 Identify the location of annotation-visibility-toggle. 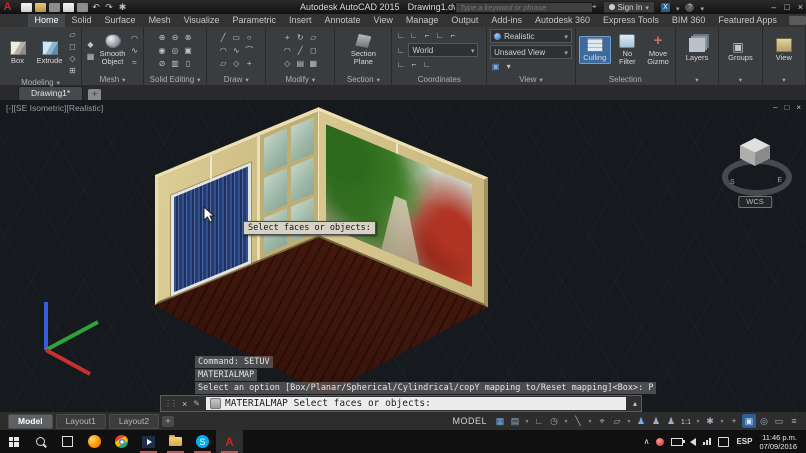
(641, 421).